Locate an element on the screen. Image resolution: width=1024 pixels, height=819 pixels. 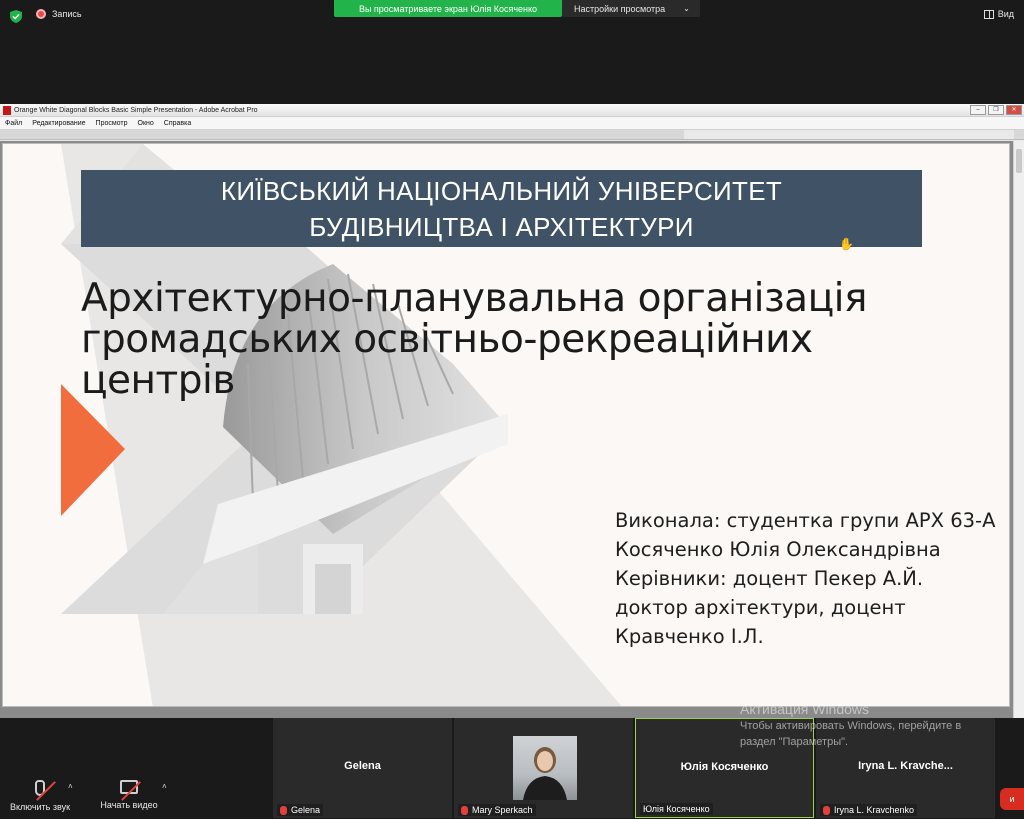
title-line-2: громадських освітньо-рекреаційних is located at coordinates (447, 339).